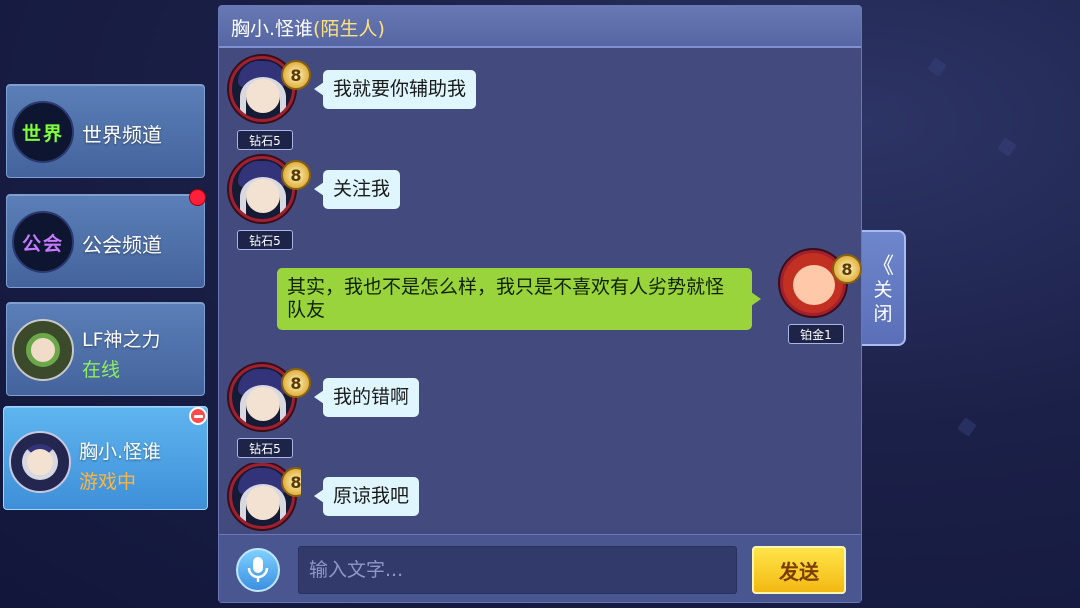  What do you see at coordinates (122, 135) in the screenshot?
I see `world-channel-label: 世界频道` at bounding box center [122, 135].